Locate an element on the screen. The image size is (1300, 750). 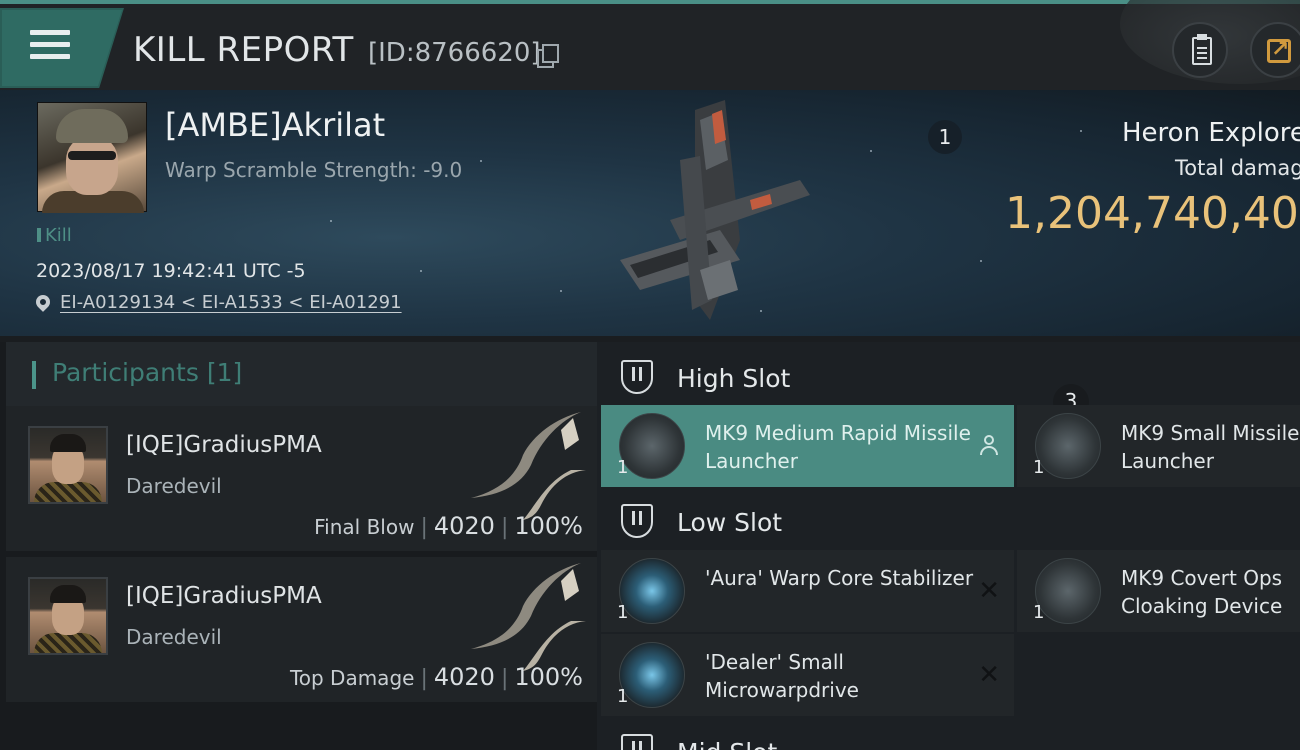
clipboard-button is located at coordinates (1200, 50).